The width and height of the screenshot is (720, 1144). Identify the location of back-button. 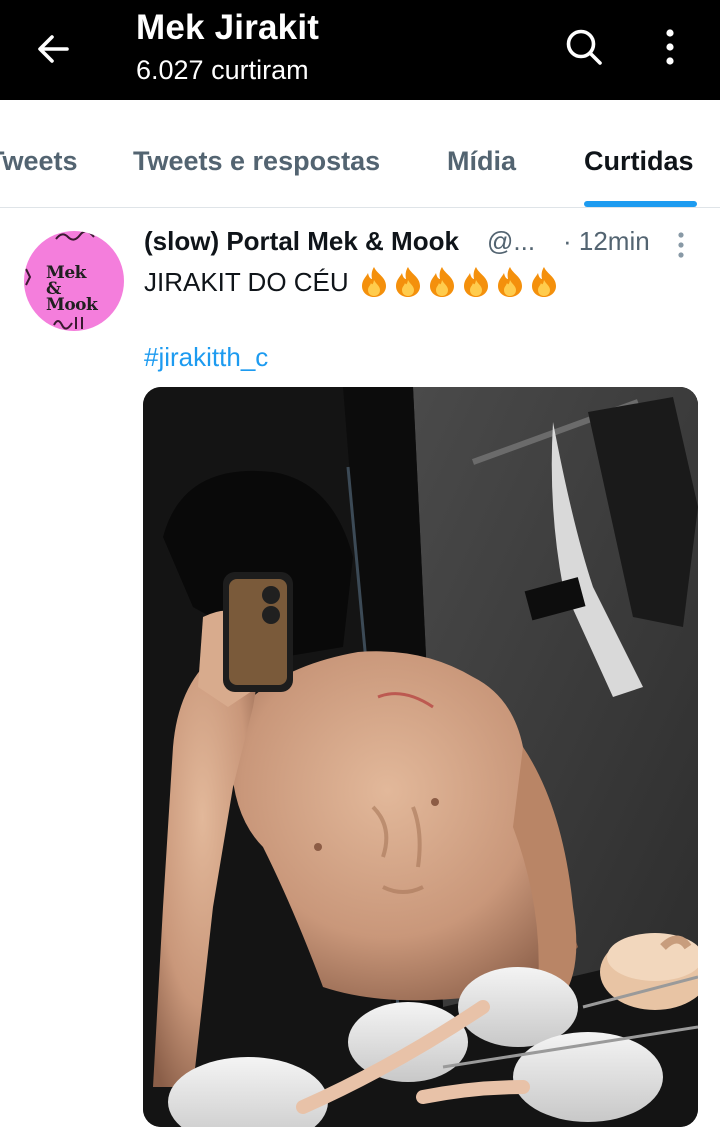
(53, 49).